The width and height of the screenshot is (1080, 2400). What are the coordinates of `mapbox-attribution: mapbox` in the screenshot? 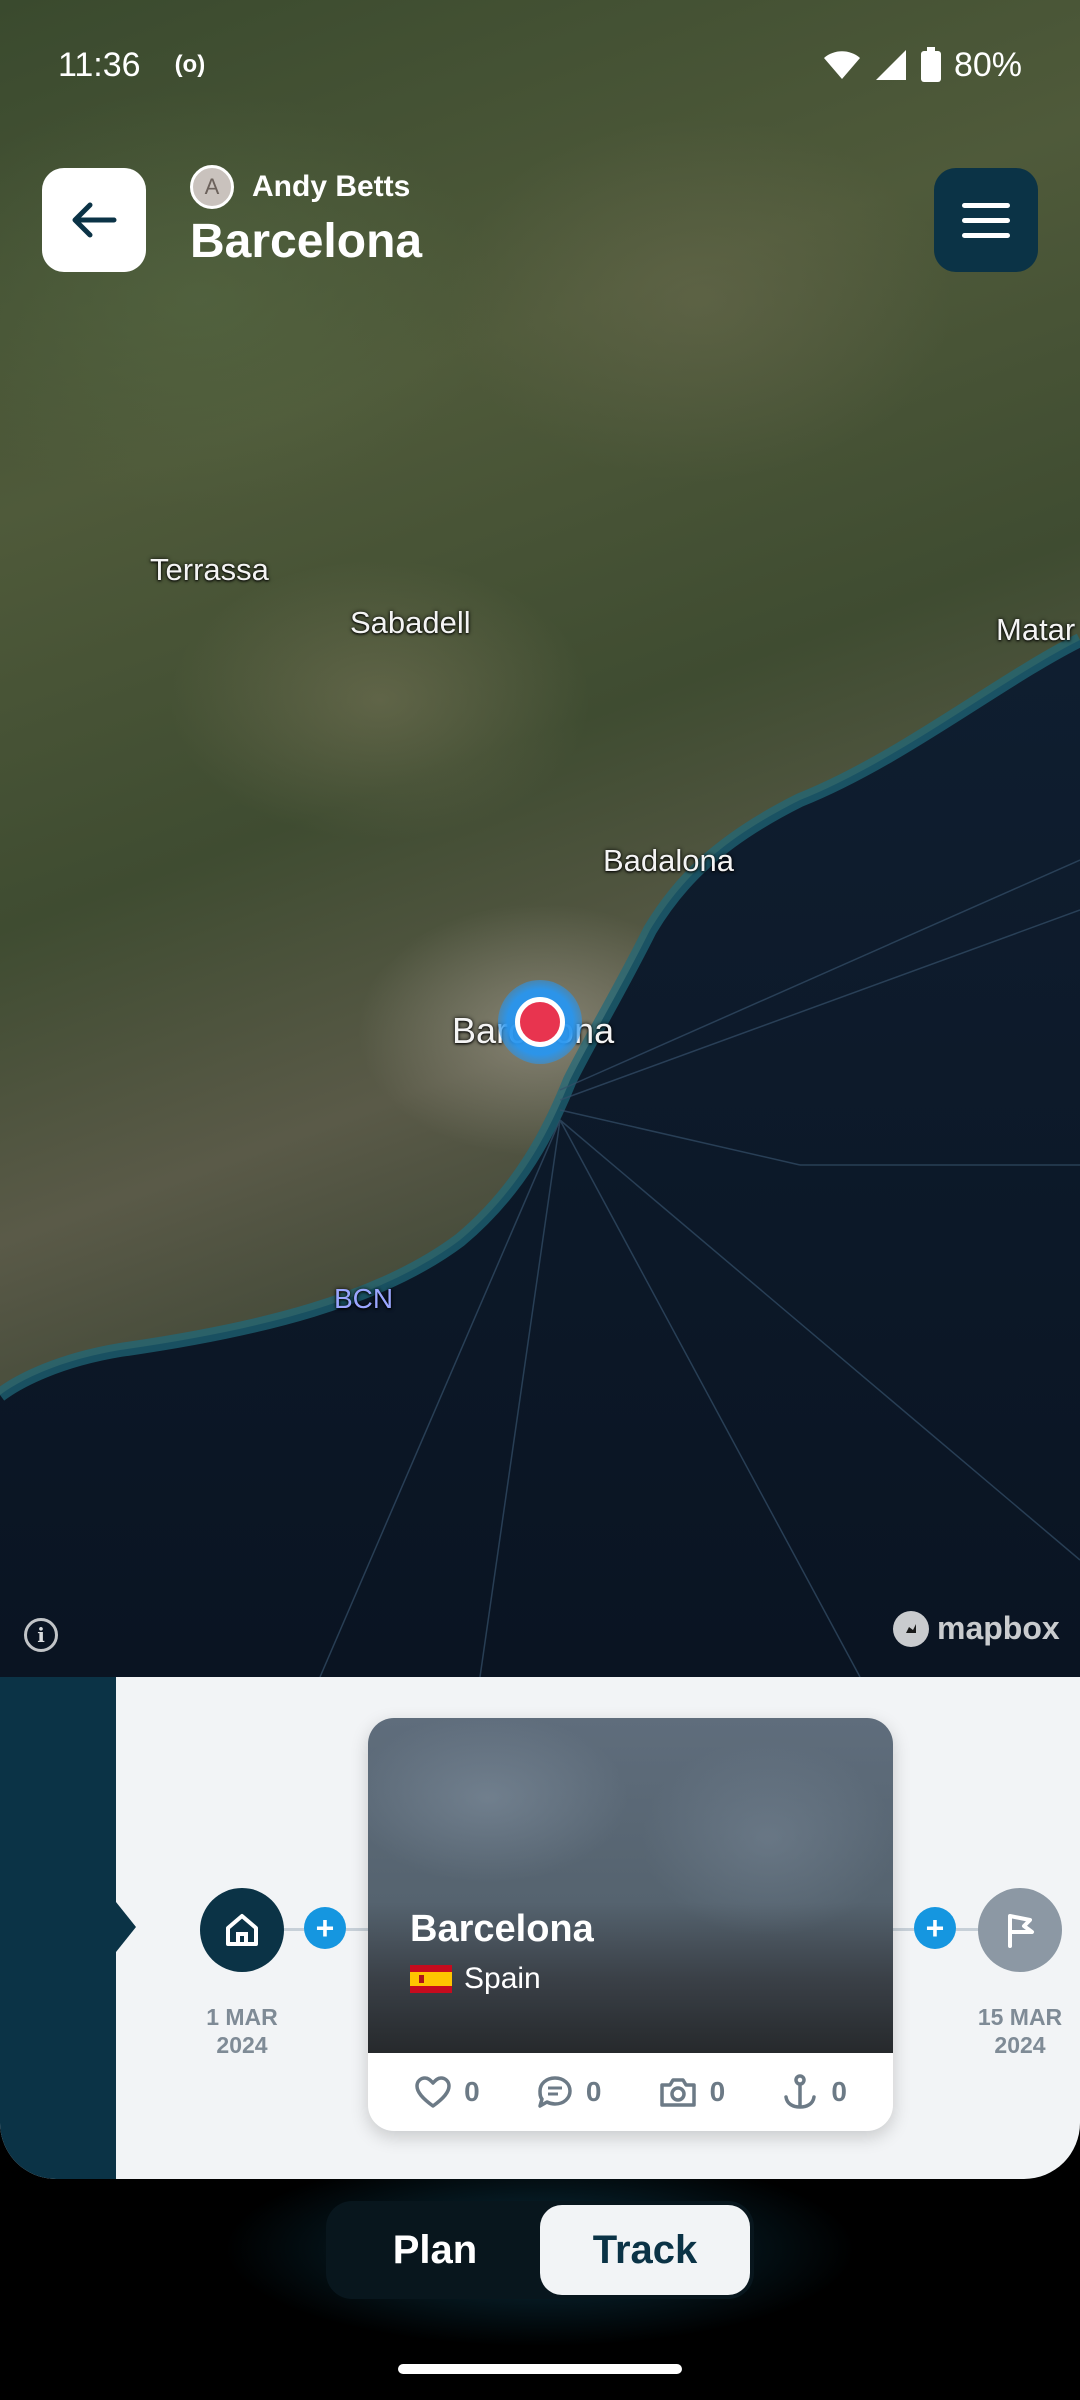 It's located at (976, 1628).